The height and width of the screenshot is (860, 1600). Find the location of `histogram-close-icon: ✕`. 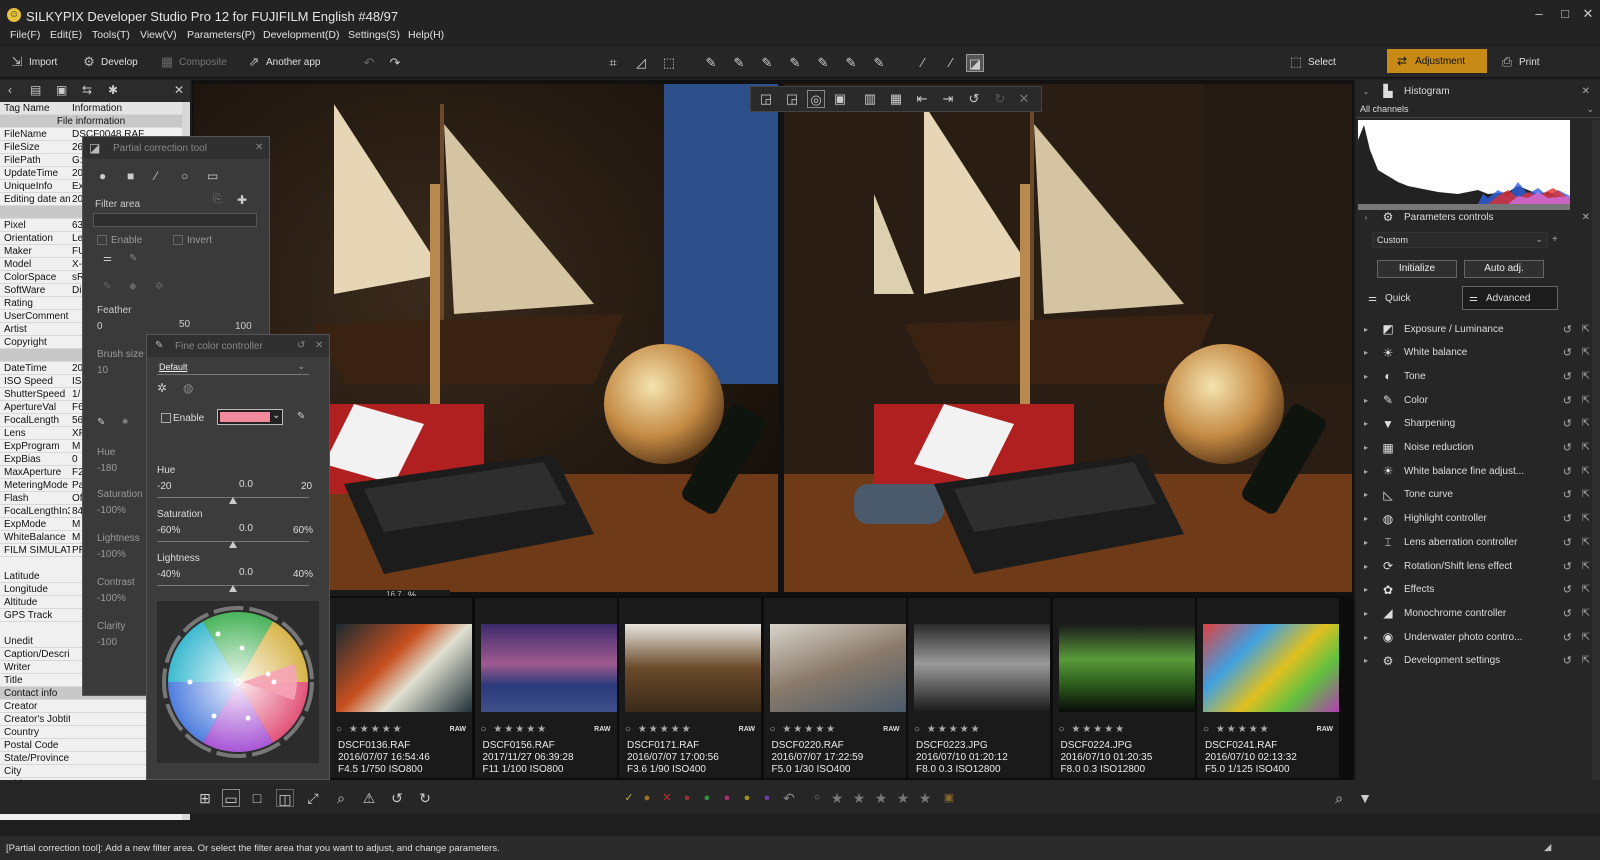

histogram-close-icon: ✕ is located at coordinates (1586, 91).